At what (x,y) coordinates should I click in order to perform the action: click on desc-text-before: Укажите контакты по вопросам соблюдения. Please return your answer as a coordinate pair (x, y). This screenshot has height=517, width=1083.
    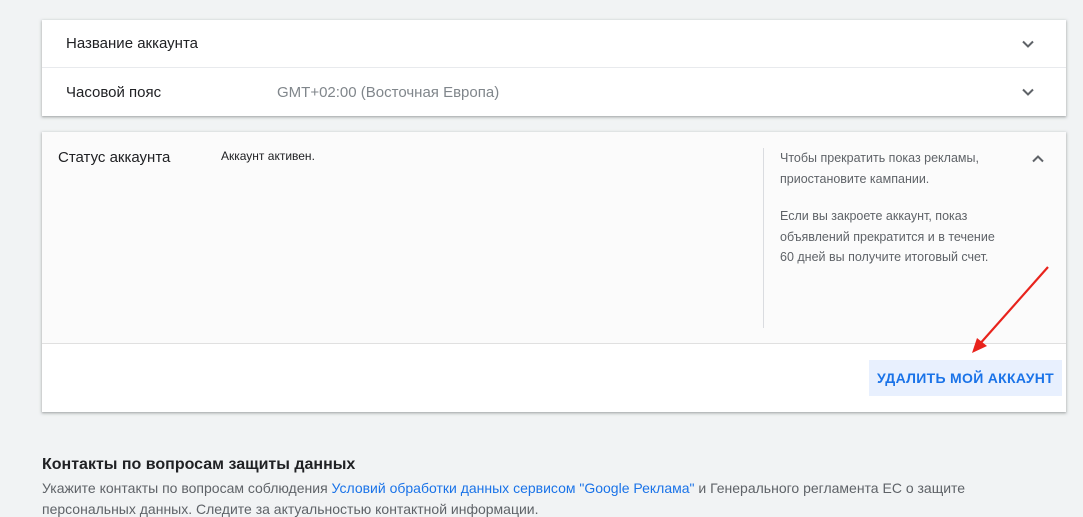
    Looking at the image, I should click on (187, 488).